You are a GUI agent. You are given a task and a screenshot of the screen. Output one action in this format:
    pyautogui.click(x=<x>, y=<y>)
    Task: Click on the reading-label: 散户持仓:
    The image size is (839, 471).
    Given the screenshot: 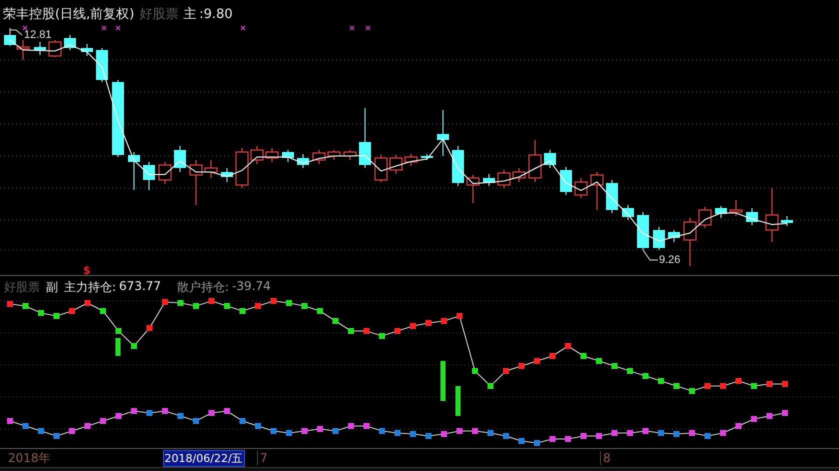 What is the action you would take?
    pyautogui.click(x=203, y=287)
    